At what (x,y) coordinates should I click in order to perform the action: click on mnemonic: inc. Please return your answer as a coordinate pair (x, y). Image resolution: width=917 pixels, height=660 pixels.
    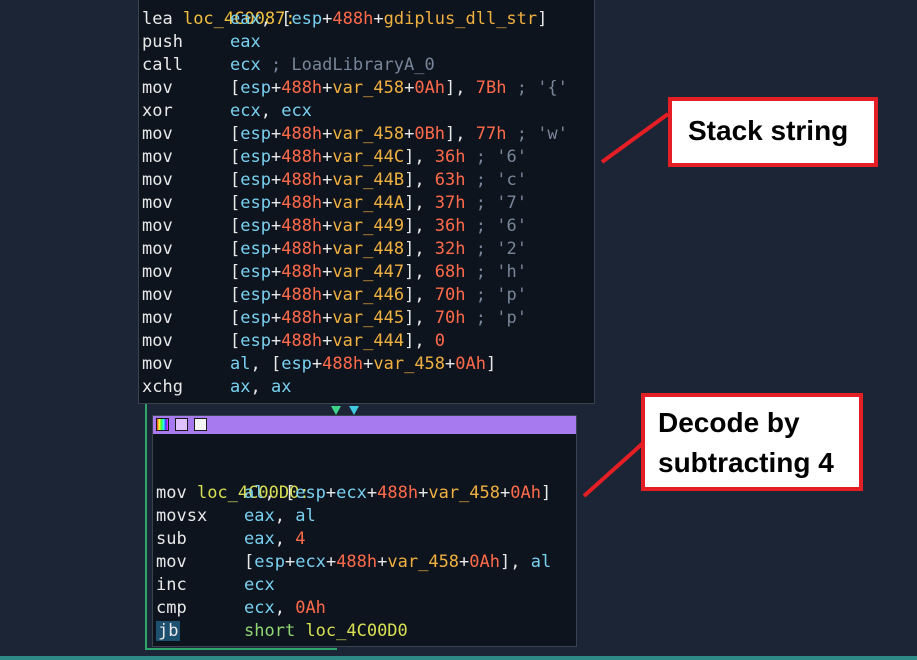
    Looking at the image, I should click on (200, 585).